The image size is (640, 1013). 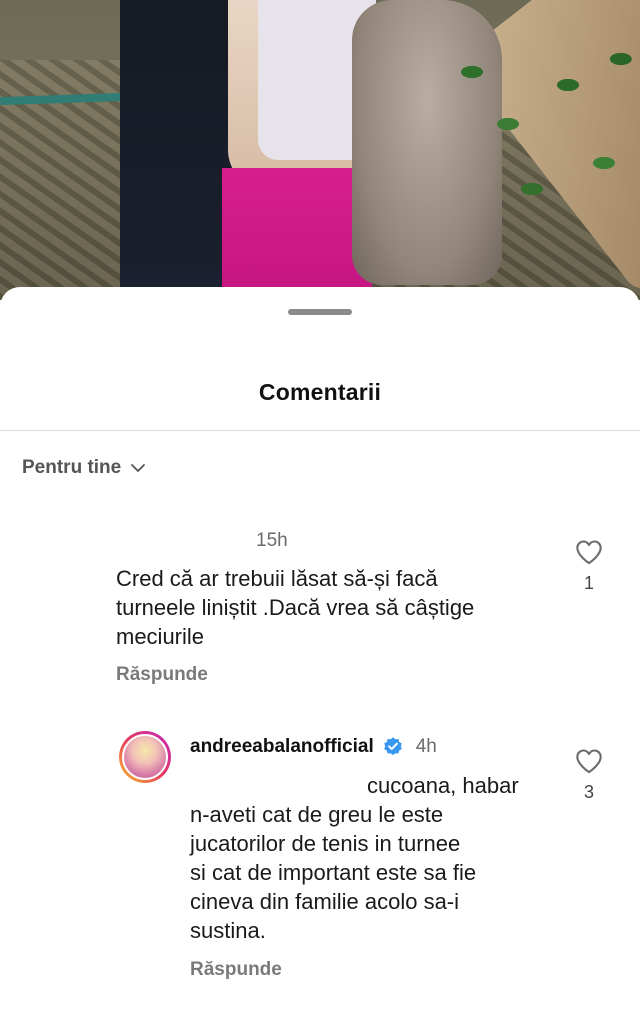 What do you see at coordinates (282, 747) in the screenshot?
I see `comment-username: andreeabalanofficial` at bounding box center [282, 747].